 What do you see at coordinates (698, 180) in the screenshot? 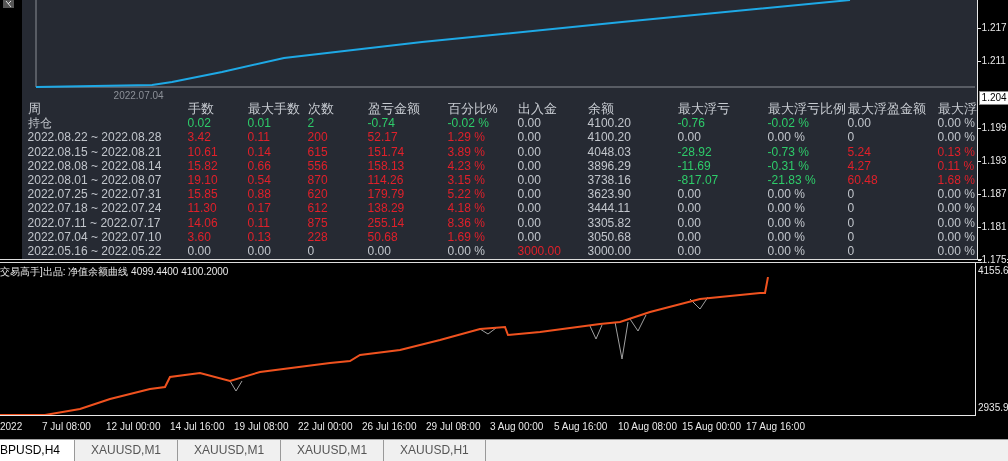
I see `table-cell-text: -817.07` at bounding box center [698, 180].